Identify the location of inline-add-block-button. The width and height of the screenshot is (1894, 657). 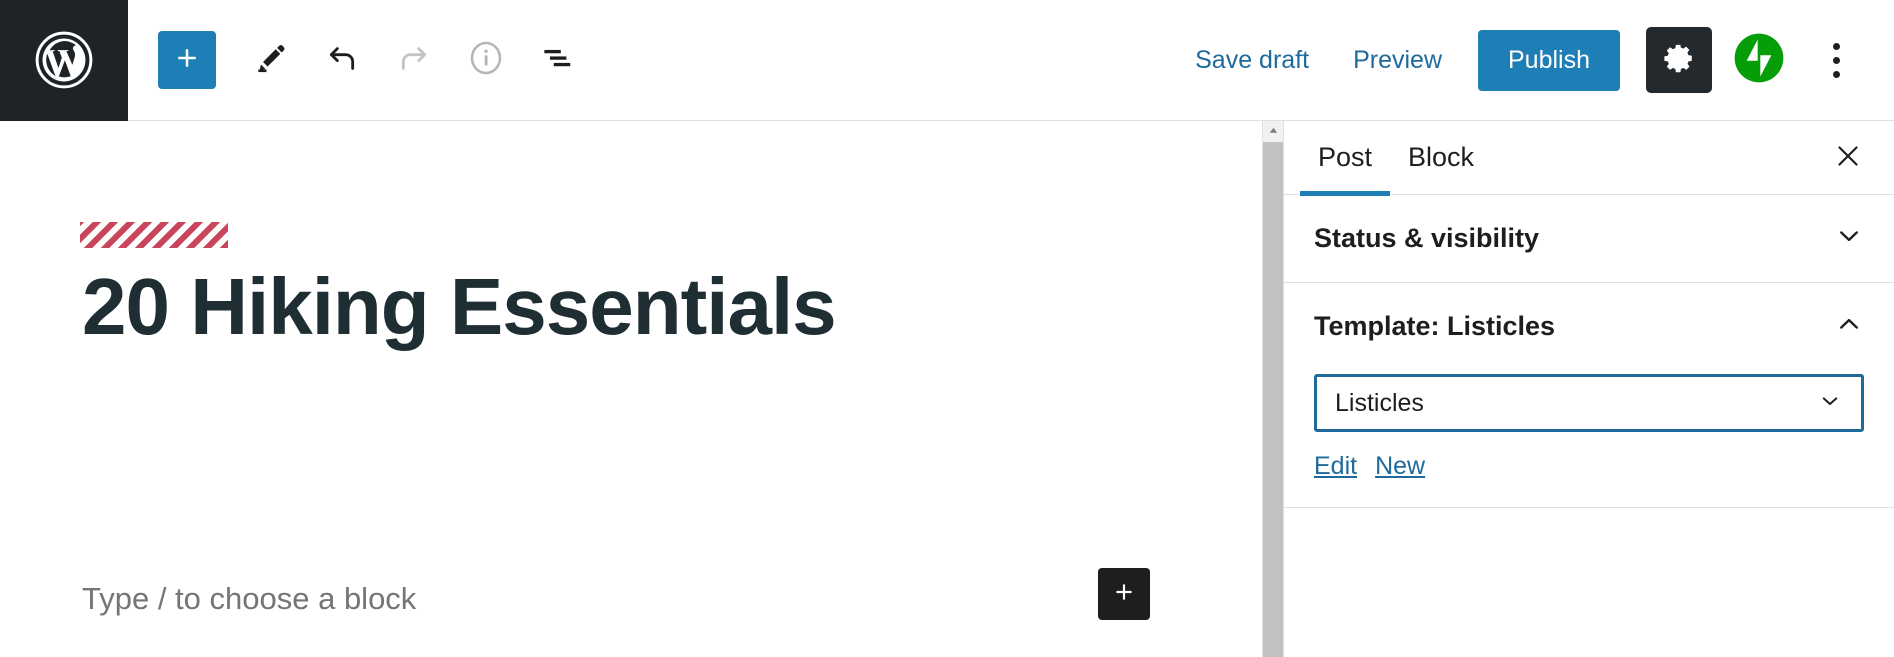
(1124, 594).